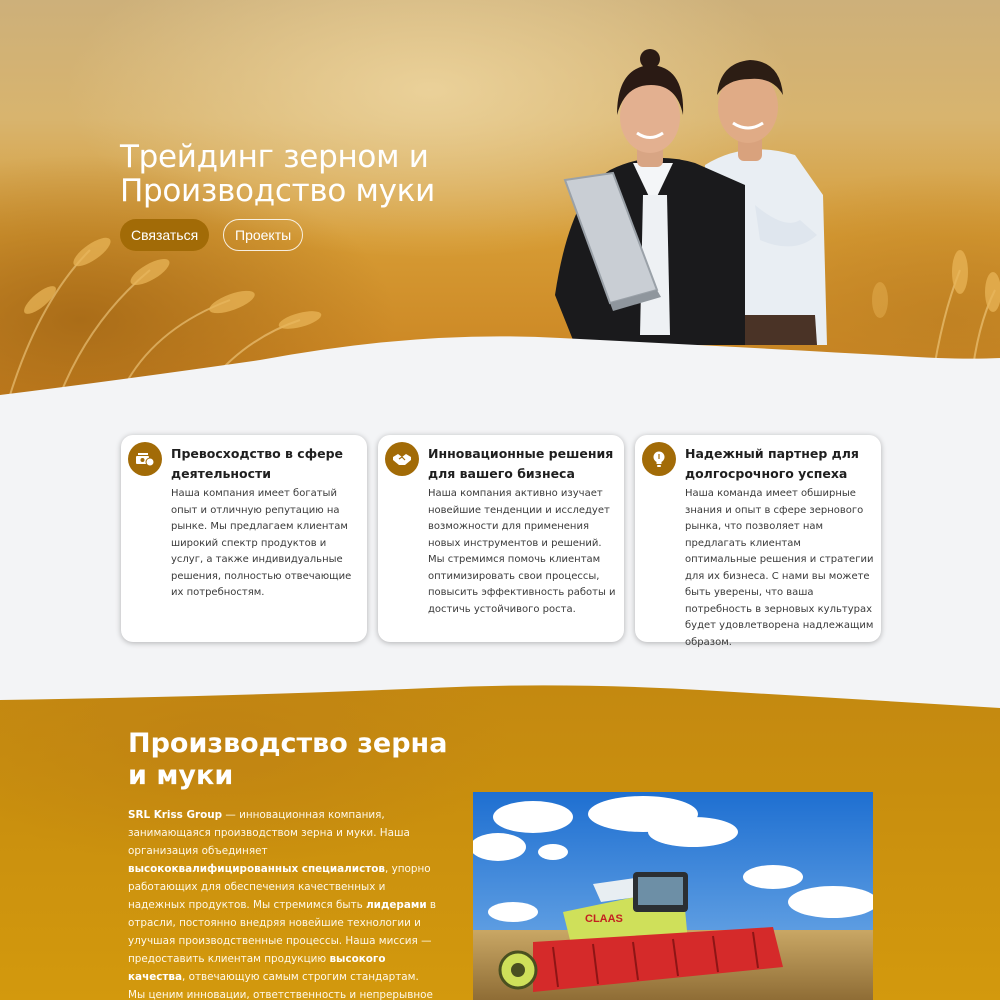 The height and width of the screenshot is (1000, 1000). What do you see at coordinates (521, 463) in the screenshot?
I see `feature-title: Инновационные решения для вашего бизнеса` at bounding box center [521, 463].